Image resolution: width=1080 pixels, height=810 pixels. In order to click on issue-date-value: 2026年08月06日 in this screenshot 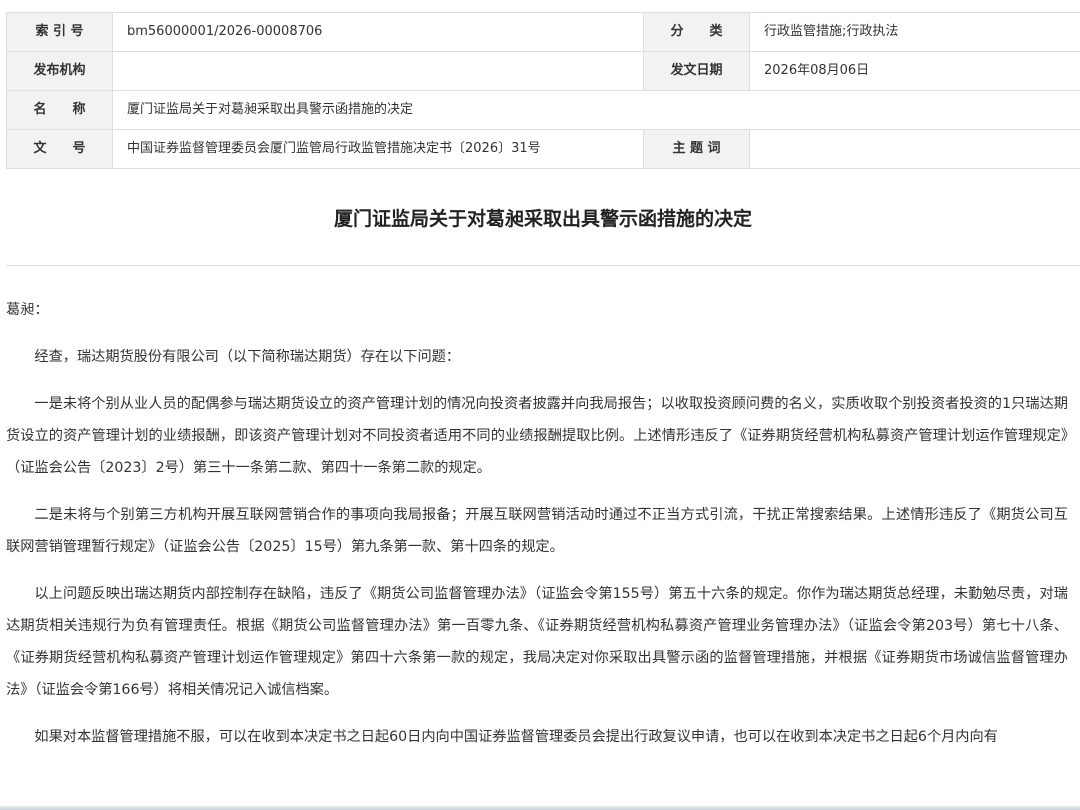, I will do `click(914, 71)`.